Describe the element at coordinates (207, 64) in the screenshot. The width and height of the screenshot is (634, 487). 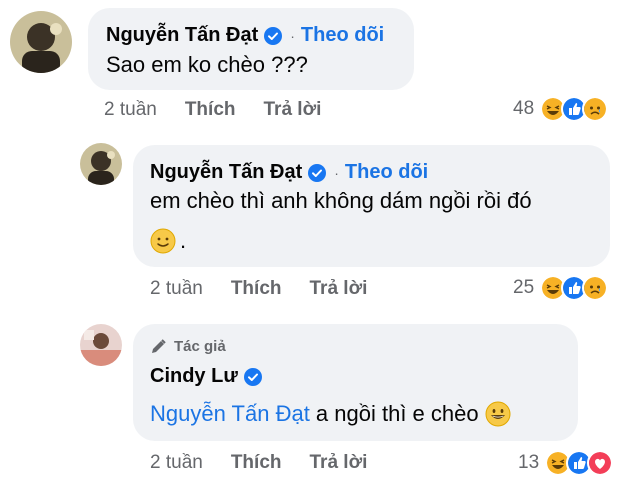
I see `comment-text: Sao em ko chèo ???` at that location.